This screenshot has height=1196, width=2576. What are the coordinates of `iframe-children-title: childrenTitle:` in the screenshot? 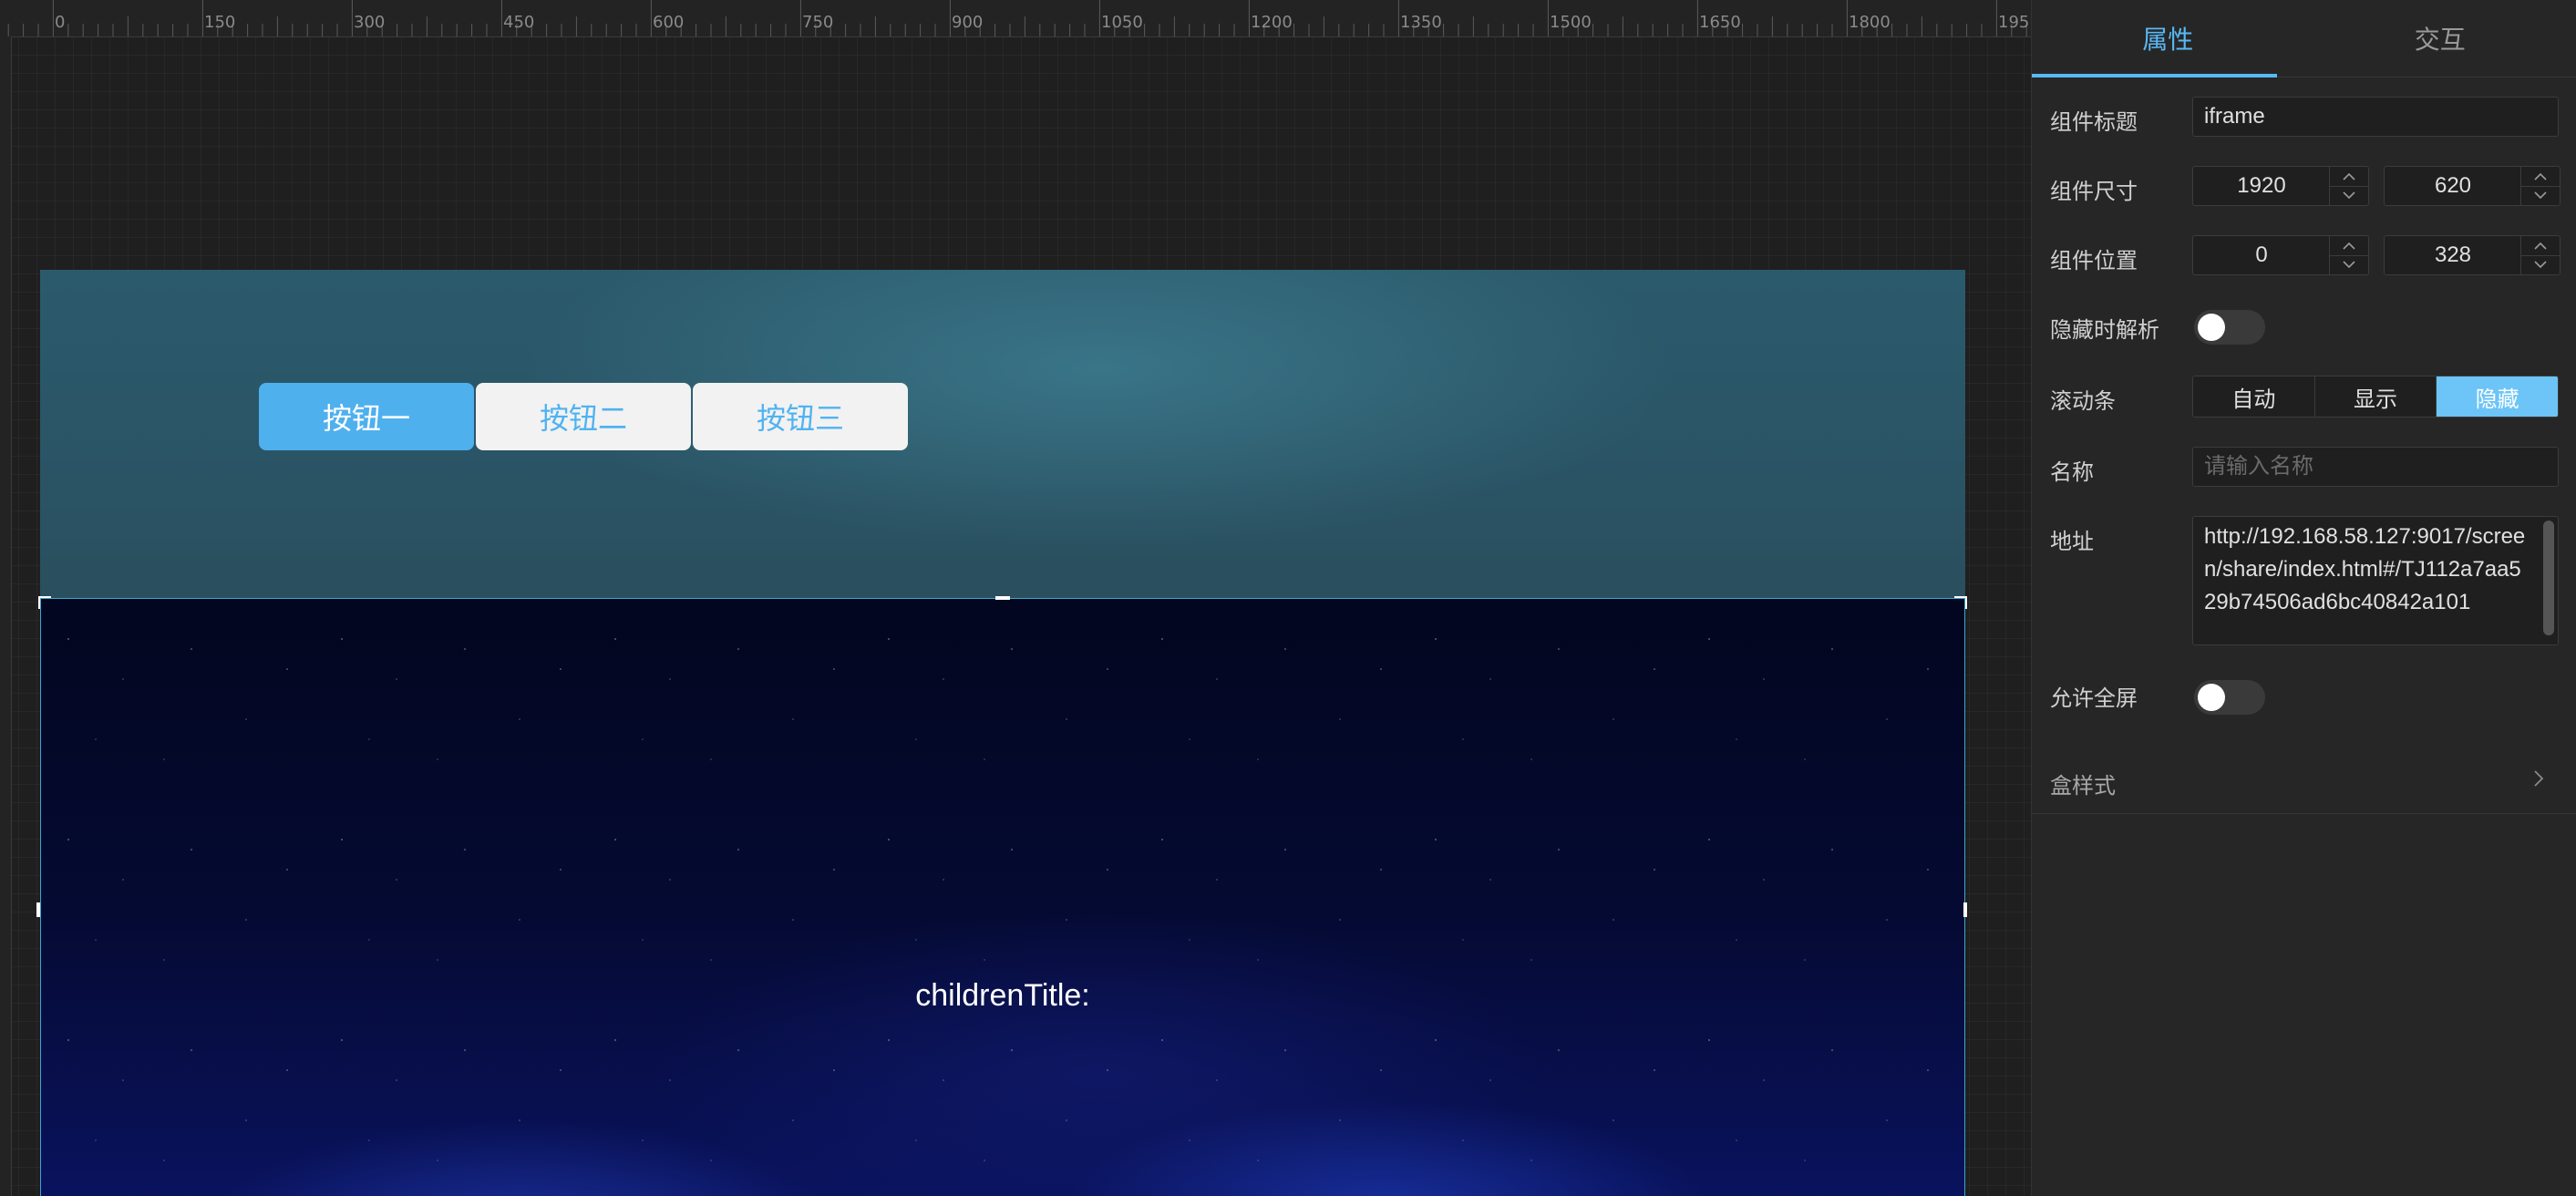 It's located at (1002, 996).